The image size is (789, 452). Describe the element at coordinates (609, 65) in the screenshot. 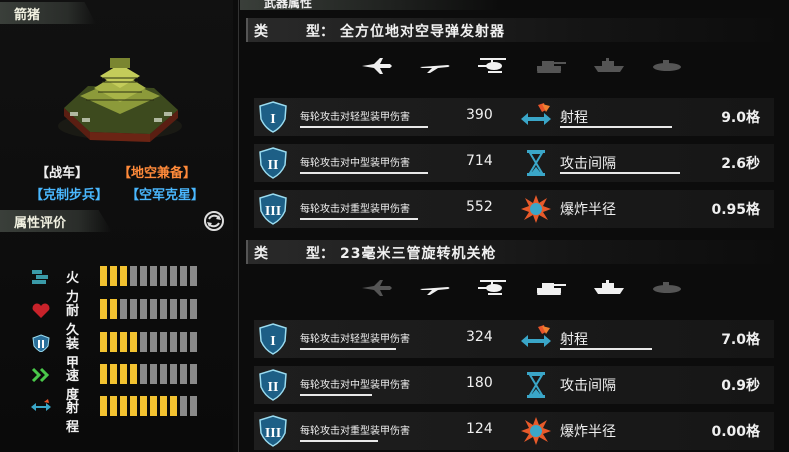

I see `ship-icon` at that location.